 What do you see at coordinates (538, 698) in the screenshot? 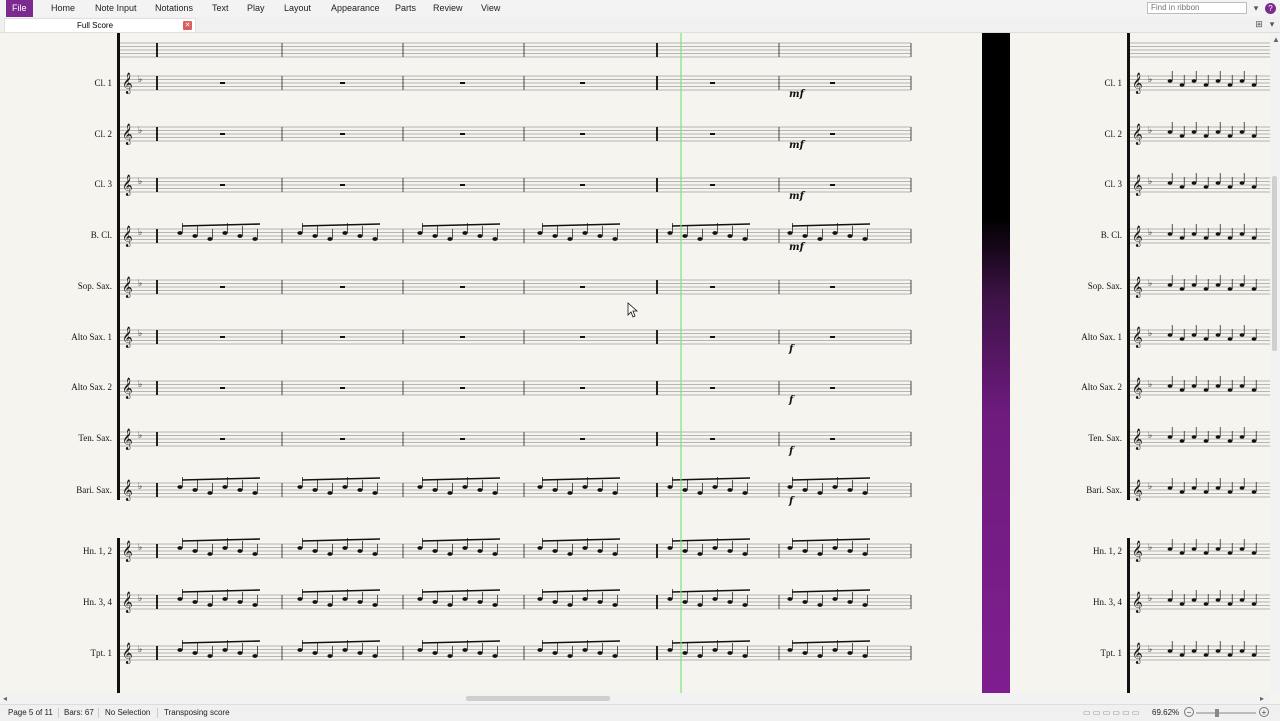
I see `horizontal-scroll-thumb` at bounding box center [538, 698].